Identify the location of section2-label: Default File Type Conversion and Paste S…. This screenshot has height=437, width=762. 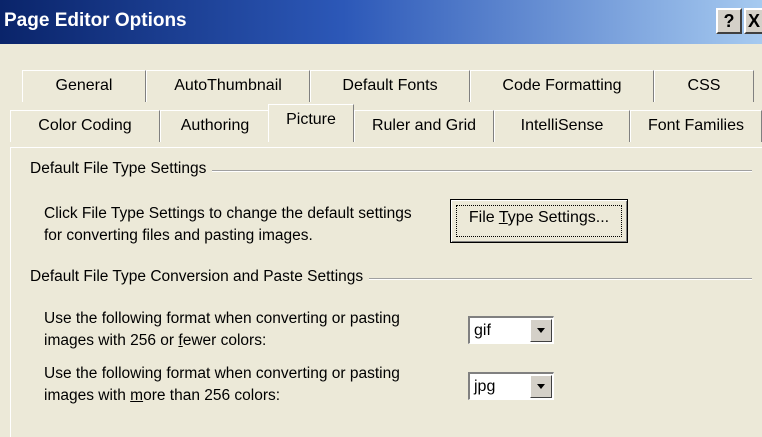
(200, 277).